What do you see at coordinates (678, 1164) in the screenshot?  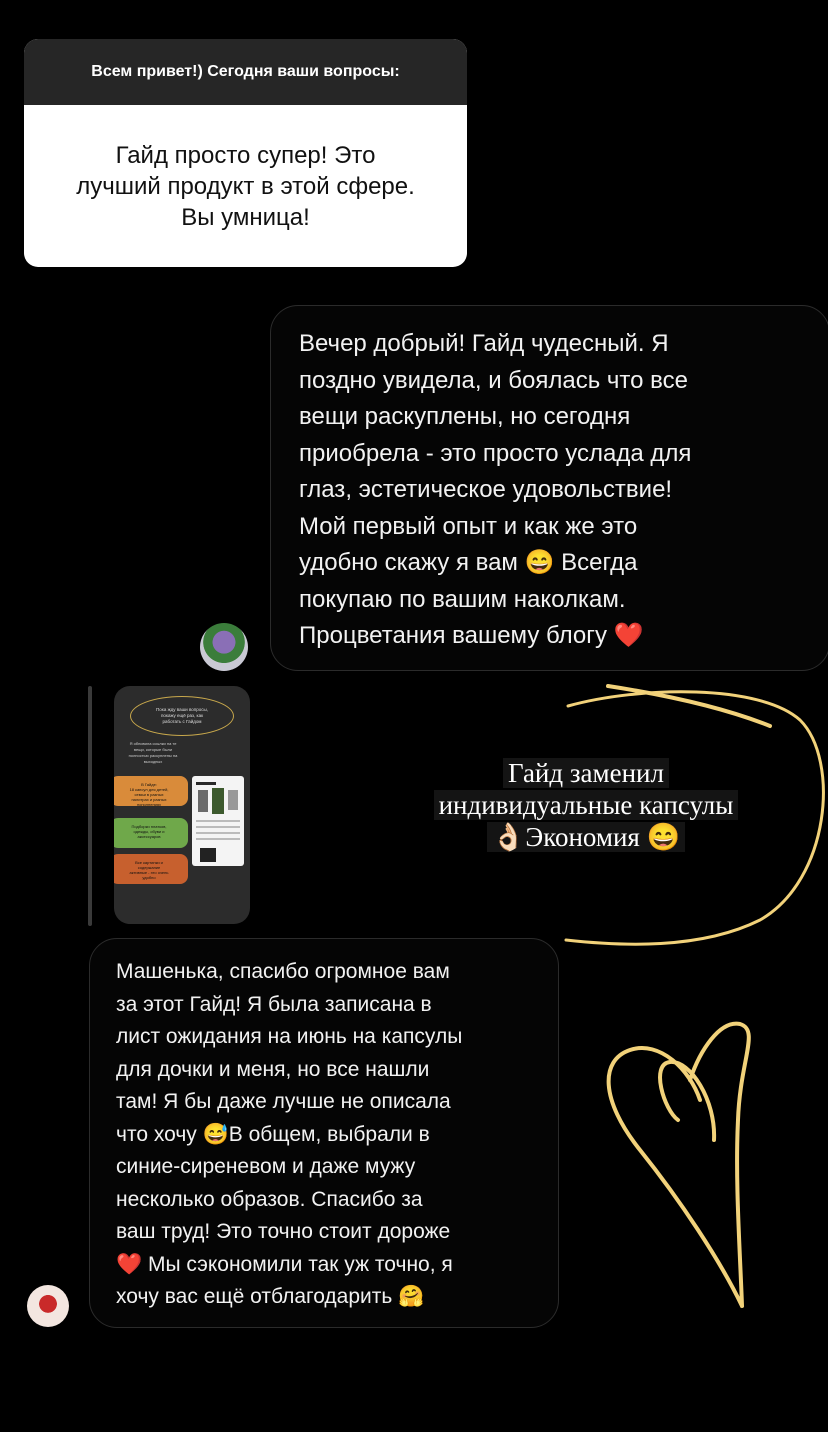 I see `heart-doodle-icon` at bounding box center [678, 1164].